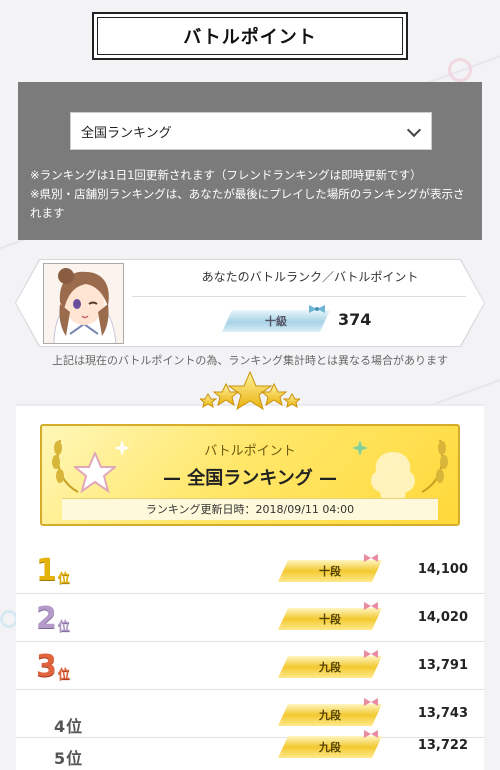 This screenshot has width=500, height=770. I want to click on ranking-row: 5 位 九段 13,722, so click(250, 747).